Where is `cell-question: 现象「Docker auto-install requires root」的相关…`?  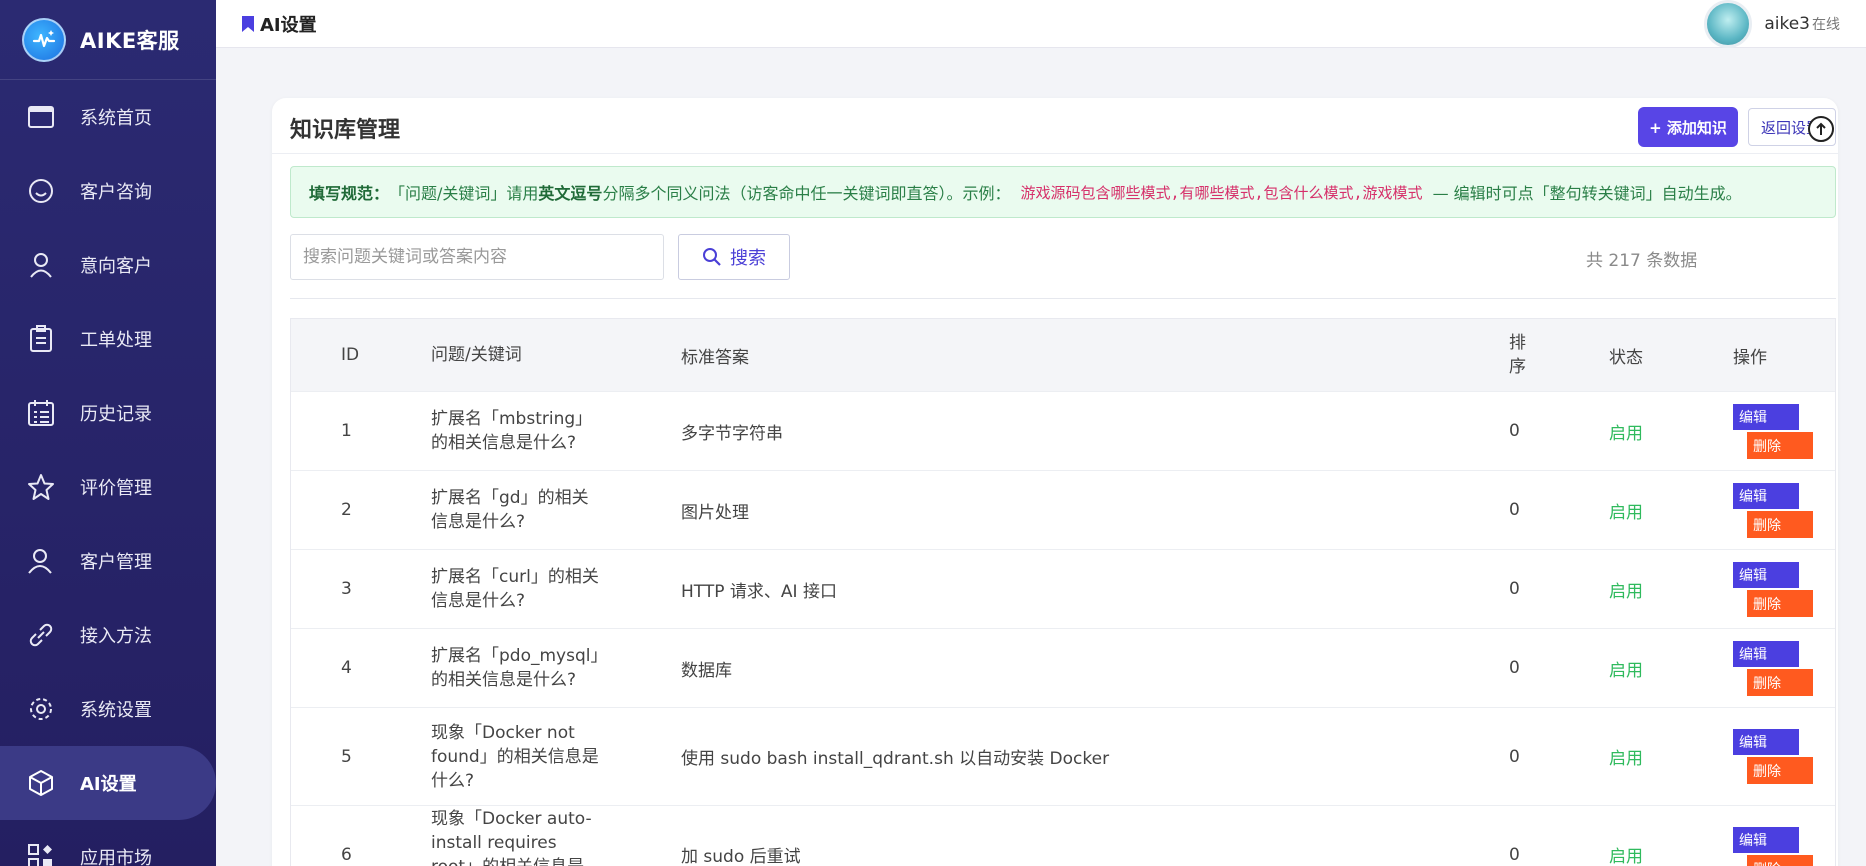
cell-question: 现象「Docker auto-install requires root」的相关… is located at coordinates (511, 837).